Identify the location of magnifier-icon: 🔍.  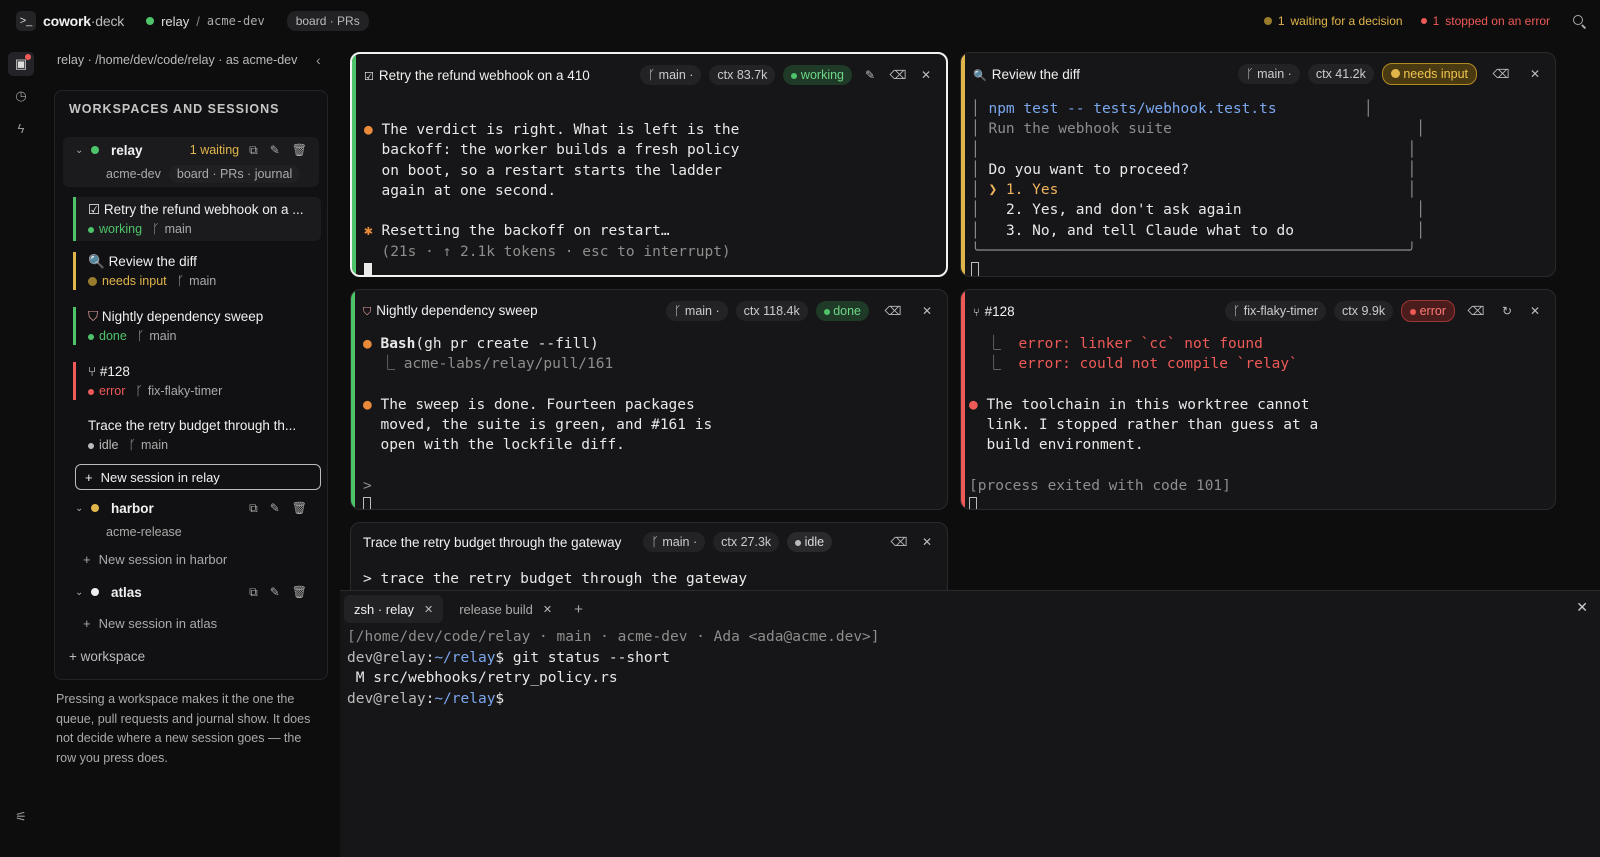
(98, 261).